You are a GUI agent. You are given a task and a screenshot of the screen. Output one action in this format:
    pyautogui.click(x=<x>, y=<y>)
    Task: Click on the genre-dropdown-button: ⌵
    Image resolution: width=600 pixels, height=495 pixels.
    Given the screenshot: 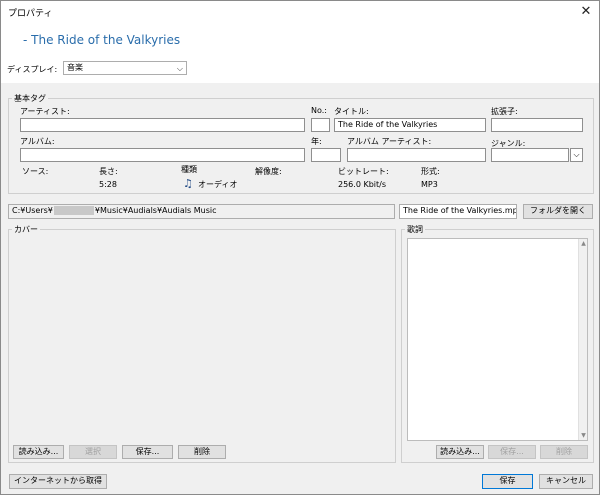 What is the action you would take?
    pyautogui.click(x=576, y=155)
    